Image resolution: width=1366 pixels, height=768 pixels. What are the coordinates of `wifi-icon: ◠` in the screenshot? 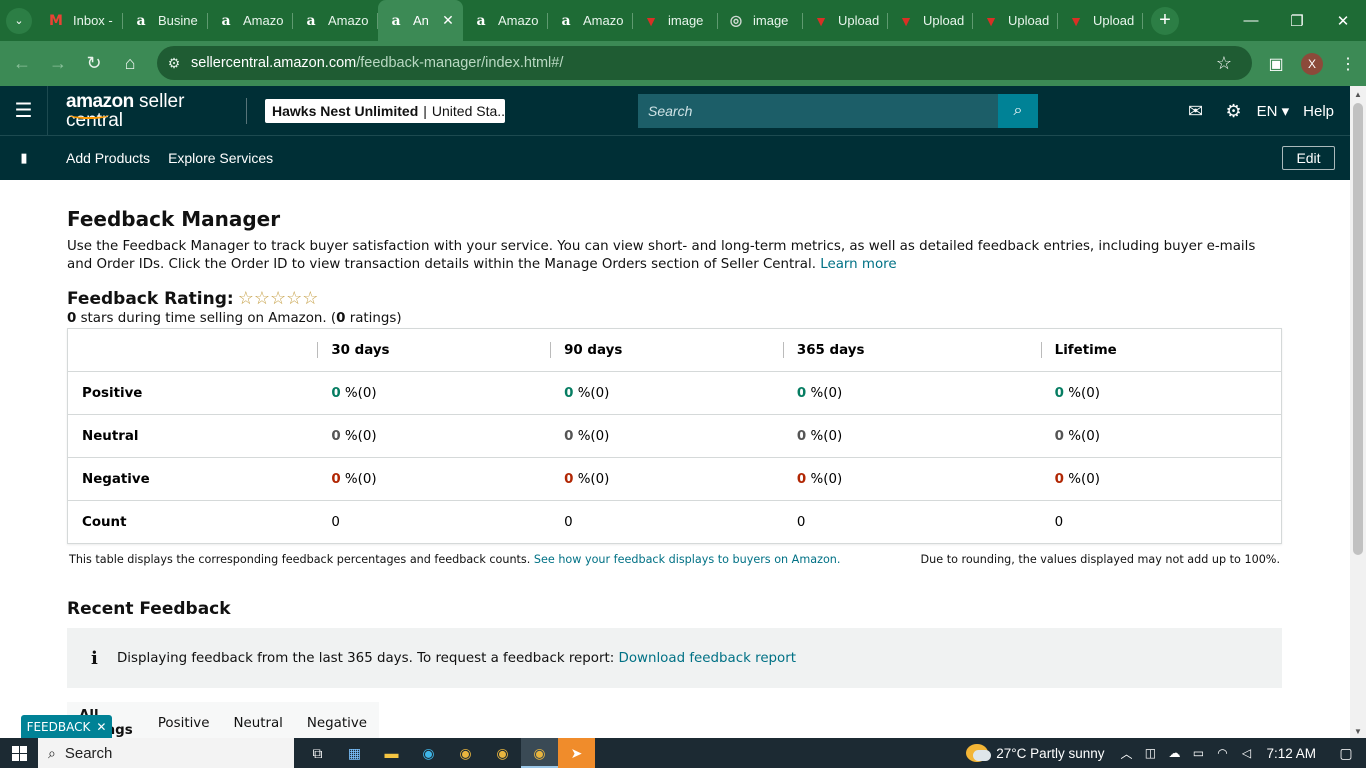 It's located at (1222, 753).